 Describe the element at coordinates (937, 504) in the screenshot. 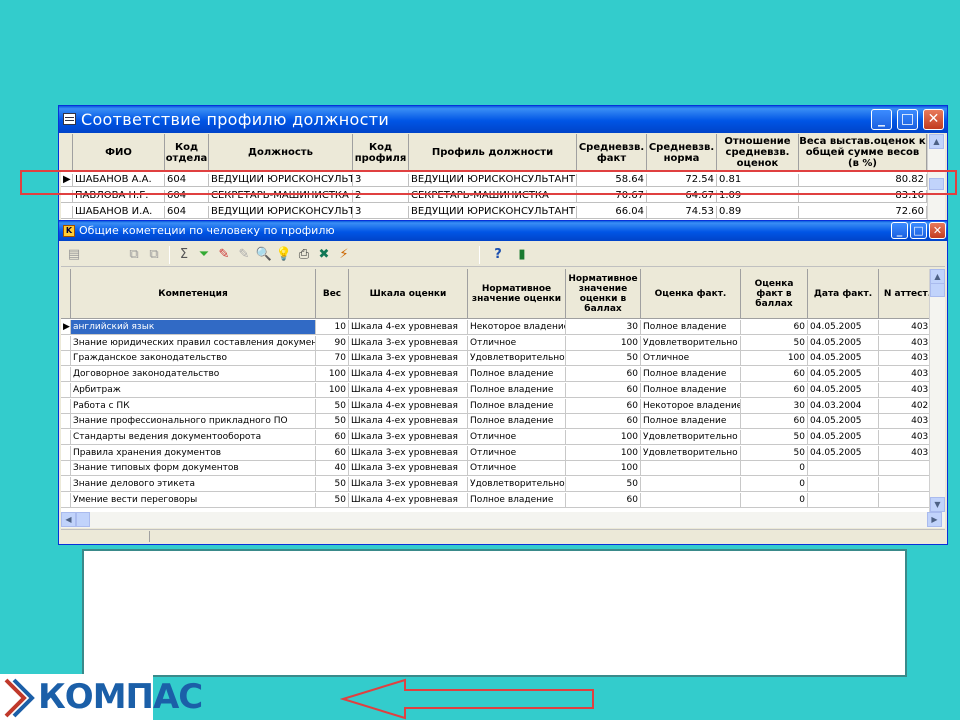

I see `scroll-down-icon: ▼` at that location.